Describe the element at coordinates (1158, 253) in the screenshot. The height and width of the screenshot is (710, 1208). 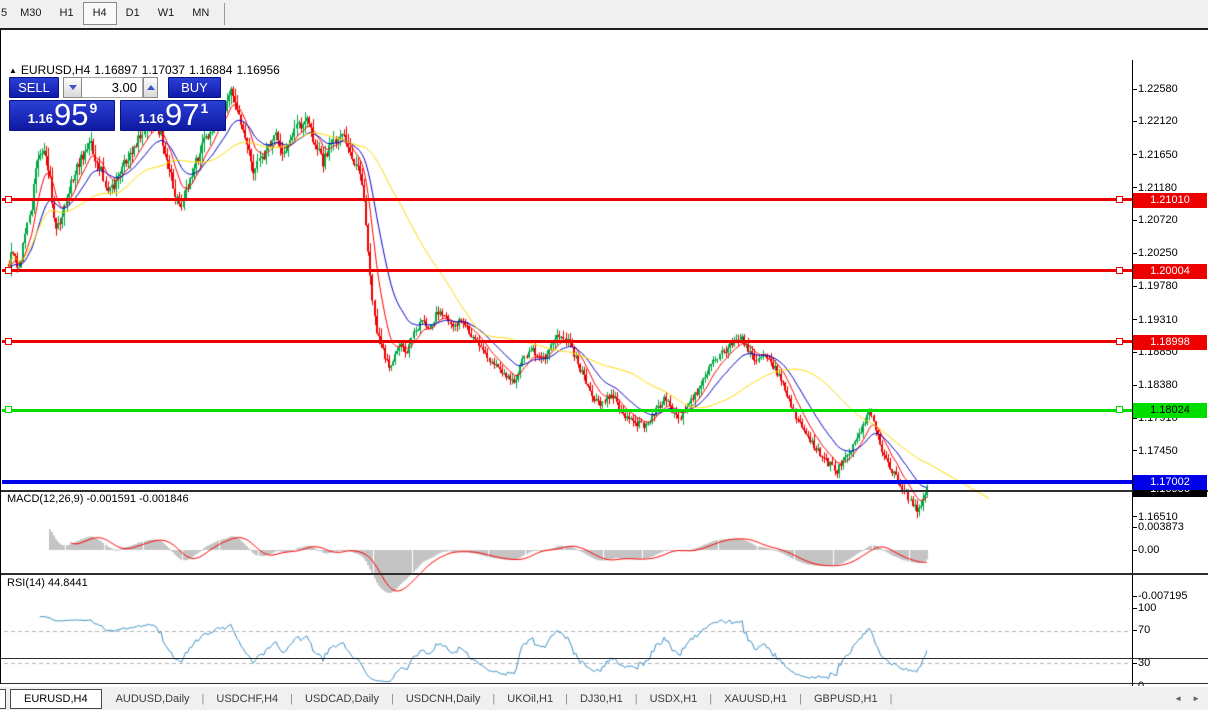
I see `price-tick-label: 1.20250` at that location.